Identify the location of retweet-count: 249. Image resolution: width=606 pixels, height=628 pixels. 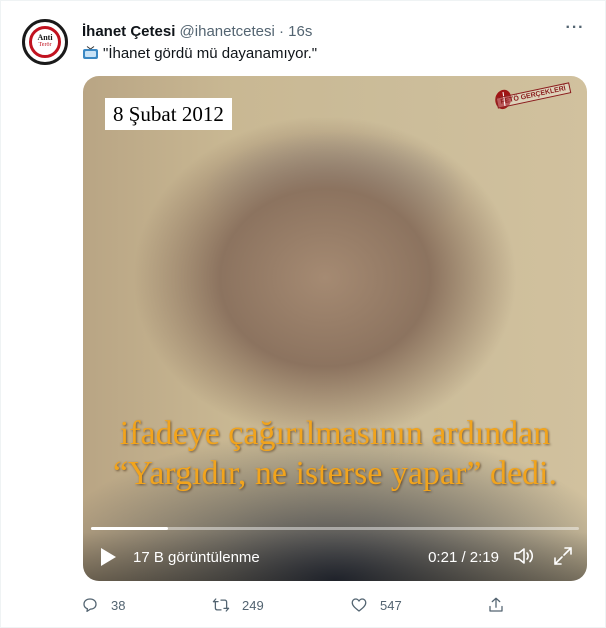
(253, 605).